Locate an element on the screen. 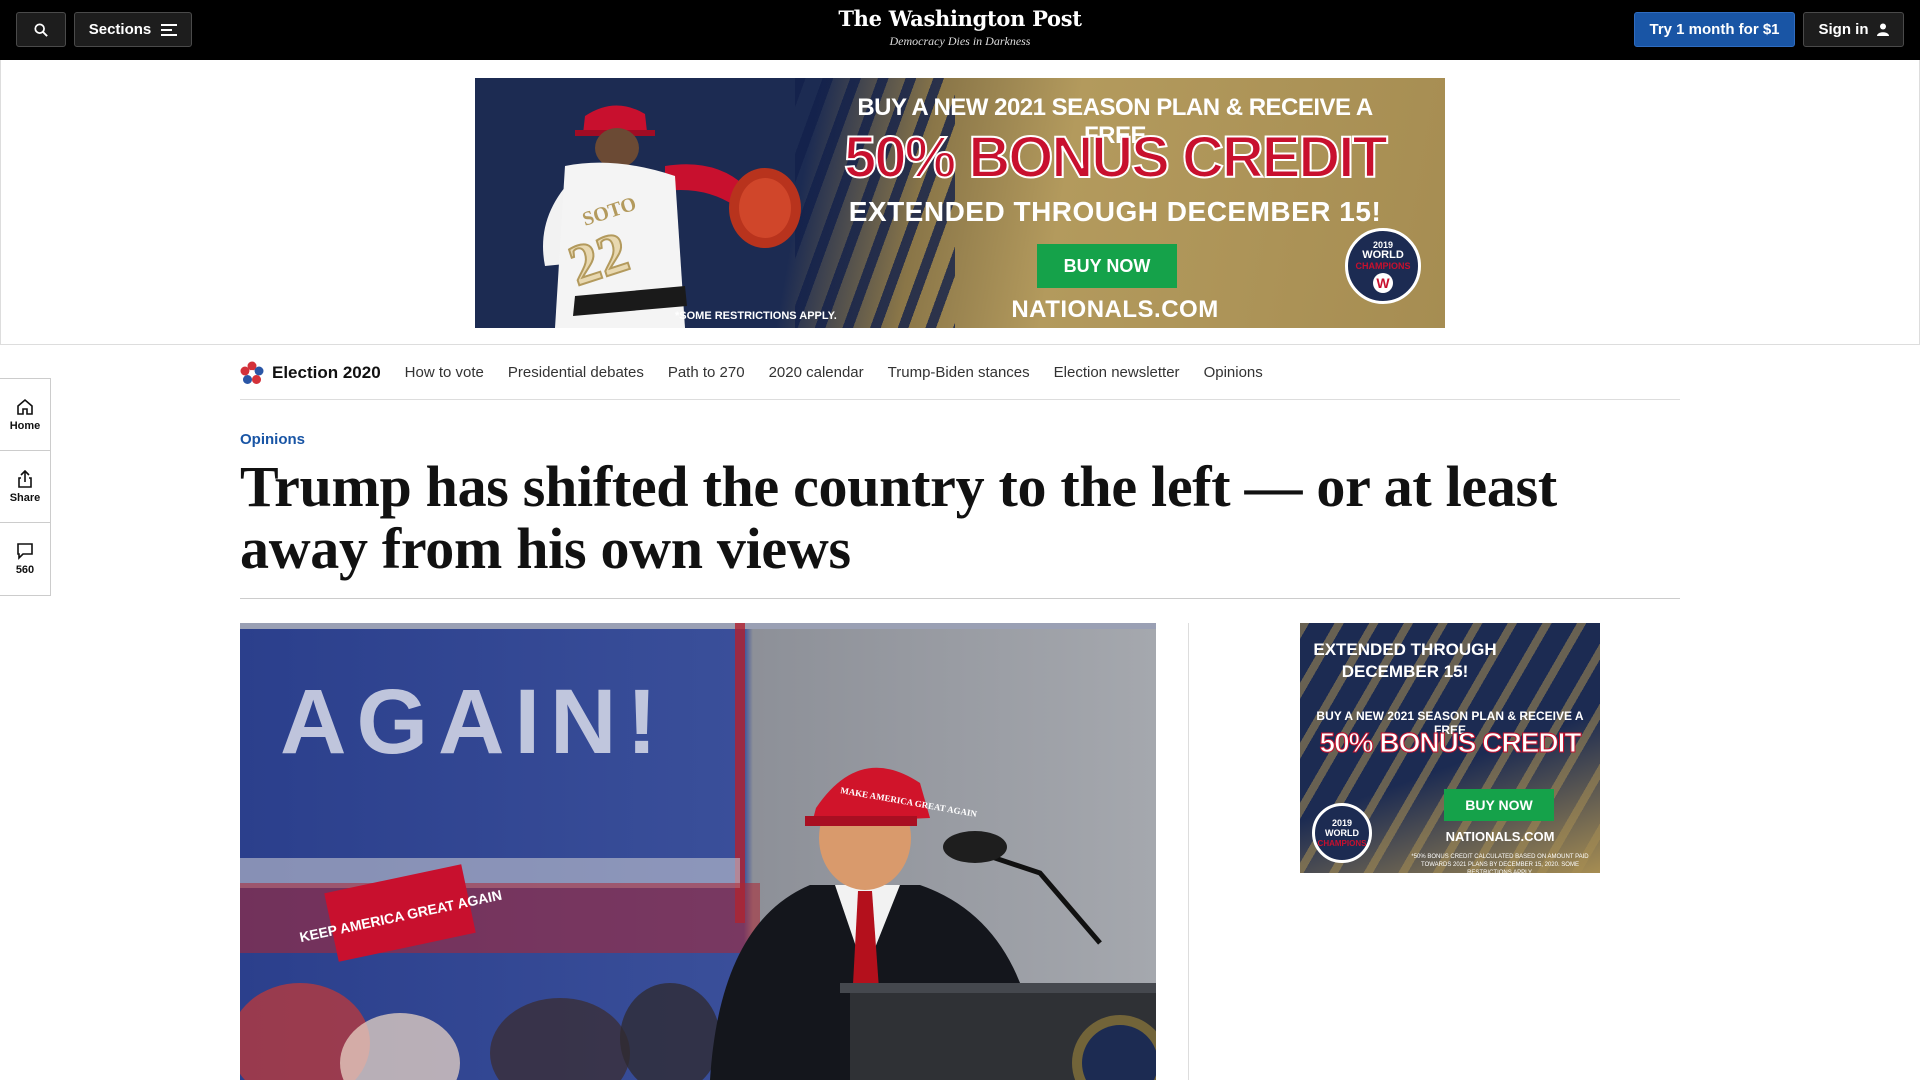  seal-line1: WORLD is located at coordinates (1383, 254).